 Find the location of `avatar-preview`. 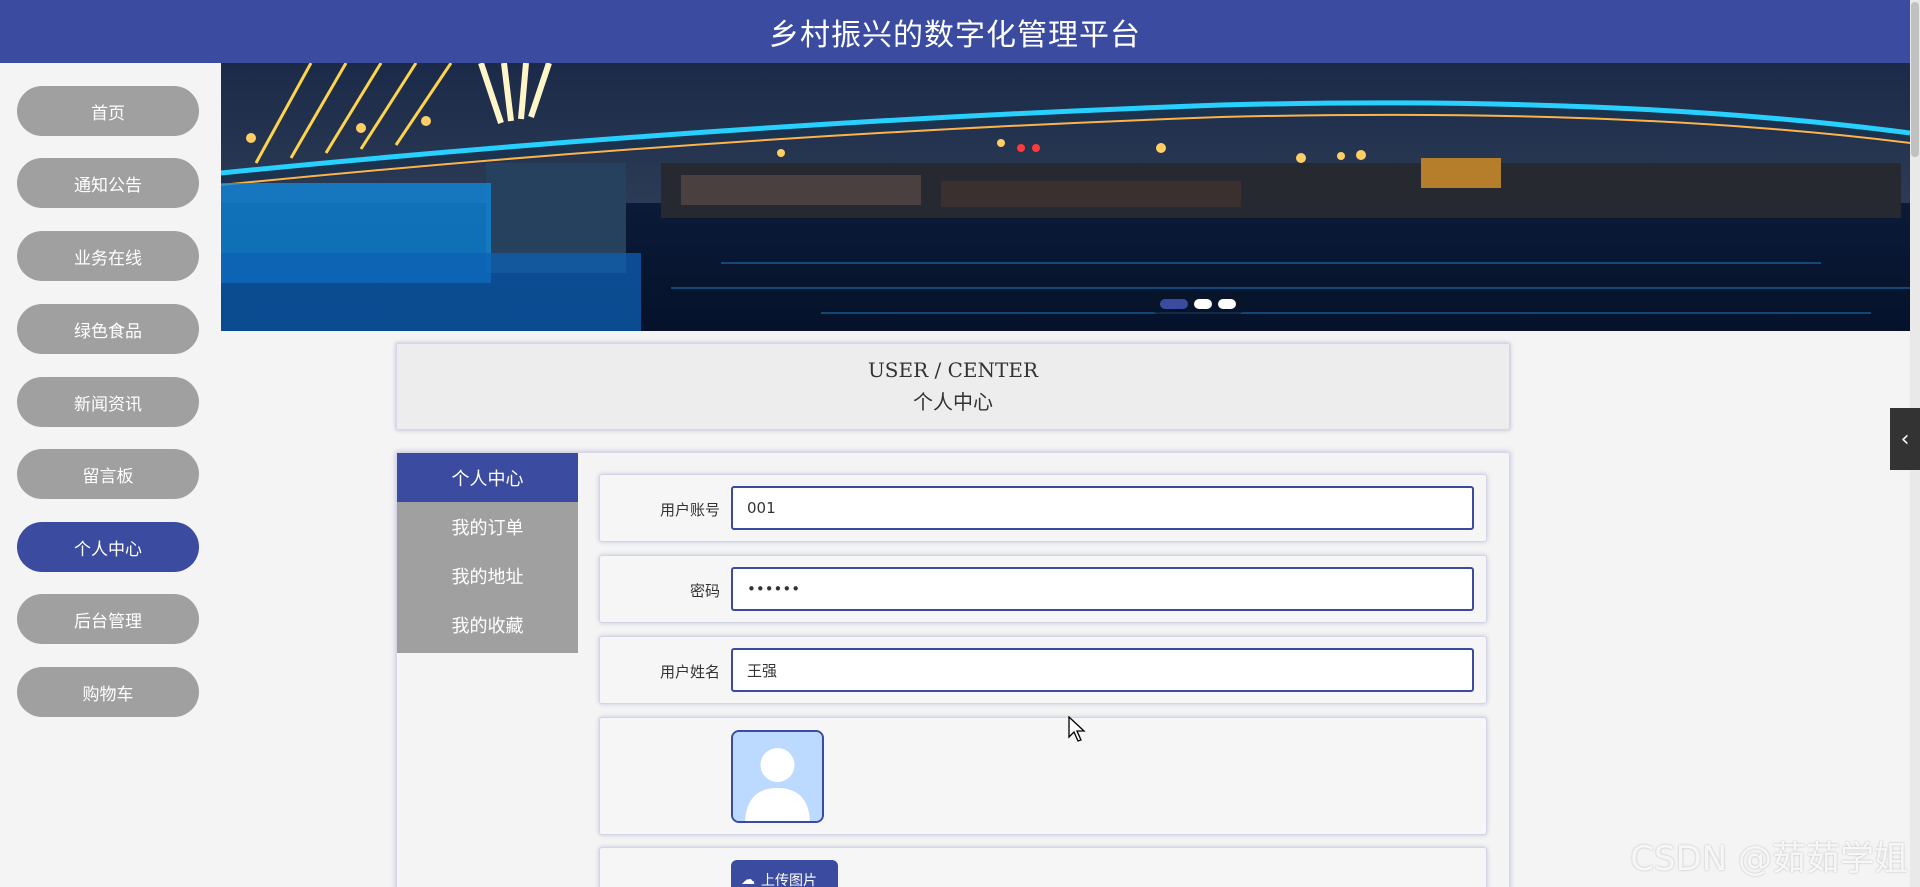

avatar-preview is located at coordinates (777, 776).